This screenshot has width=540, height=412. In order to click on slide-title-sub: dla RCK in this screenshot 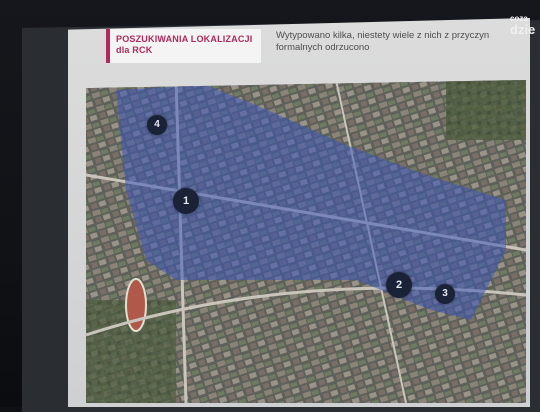, I will do `click(134, 50)`.